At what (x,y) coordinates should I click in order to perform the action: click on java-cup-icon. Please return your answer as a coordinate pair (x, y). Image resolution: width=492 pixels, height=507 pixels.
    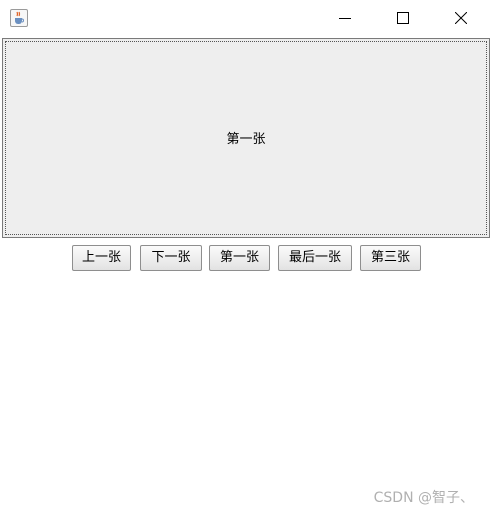
    Looking at the image, I should click on (19, 18).